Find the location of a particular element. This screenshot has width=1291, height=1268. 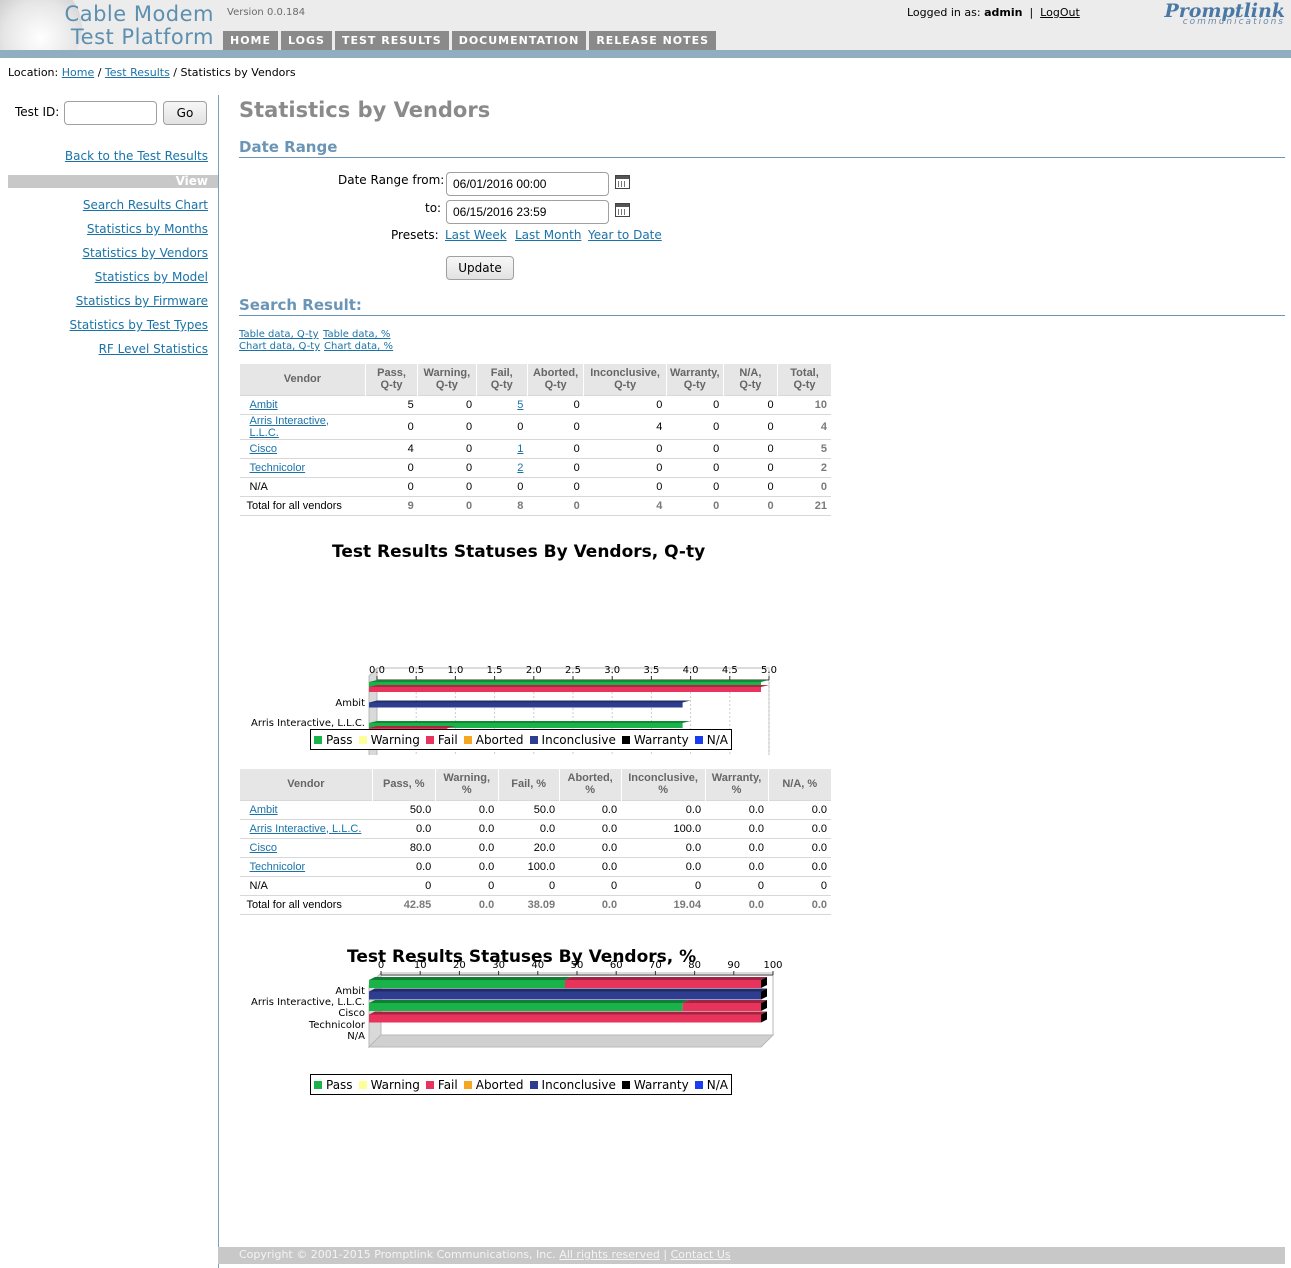

fail-count-link: 1 is located at coordinates (520, 449).